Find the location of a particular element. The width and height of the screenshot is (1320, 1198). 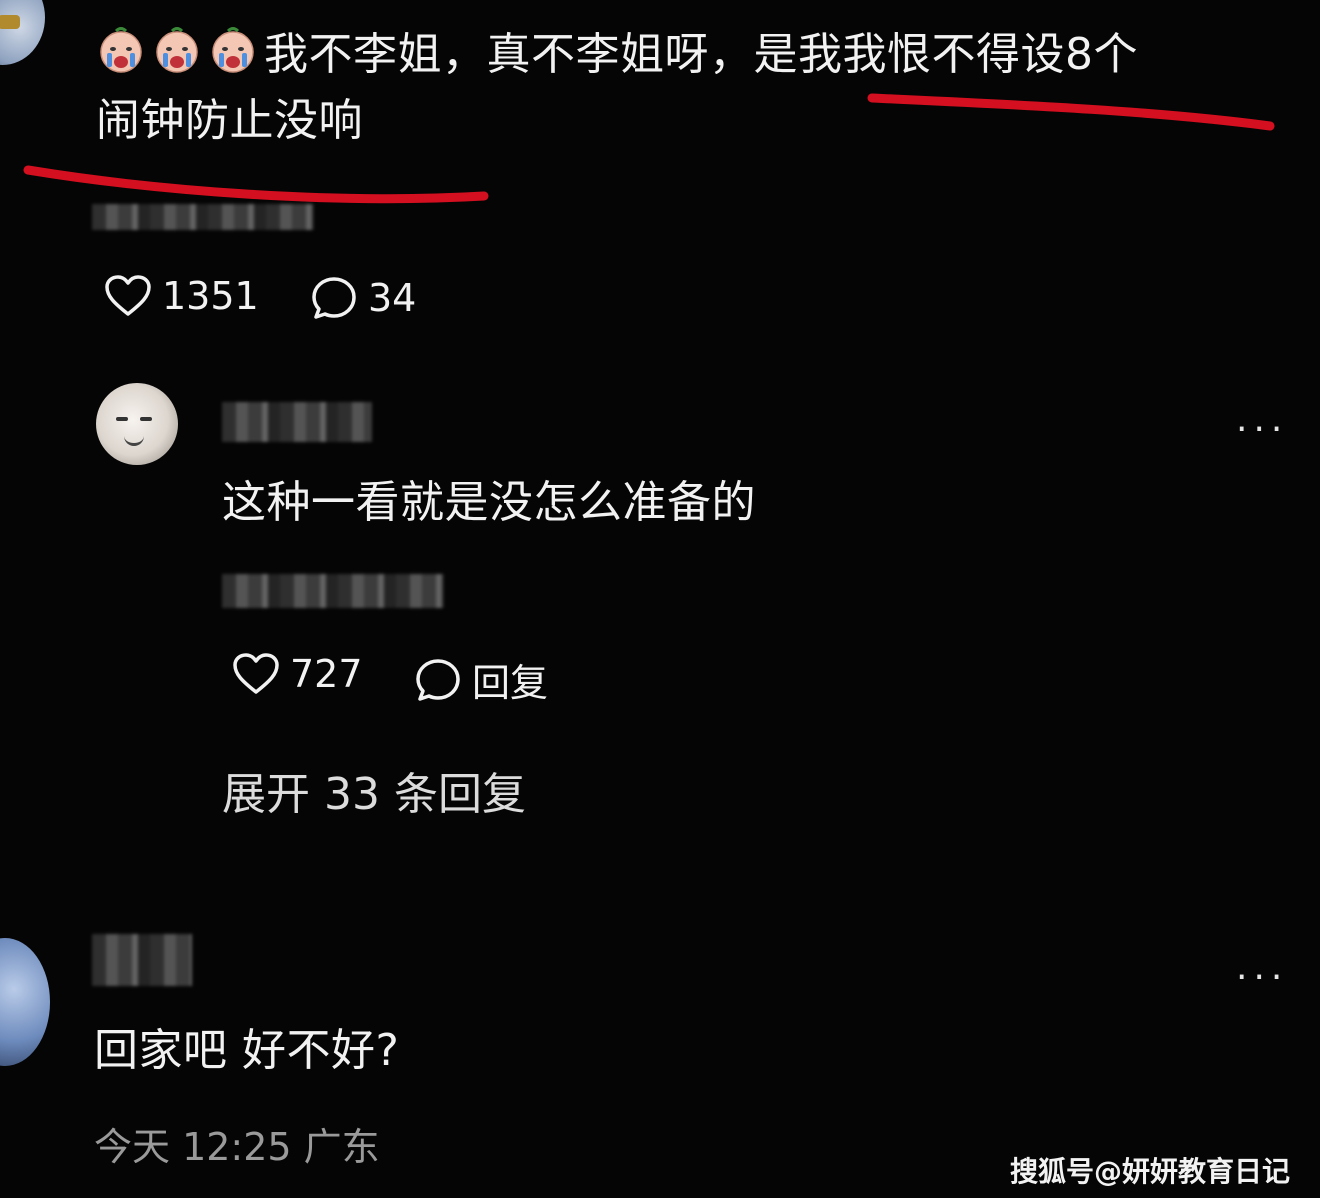

top-comment-line2: 闹钟防止没响 is located at coordinates (229, 120).